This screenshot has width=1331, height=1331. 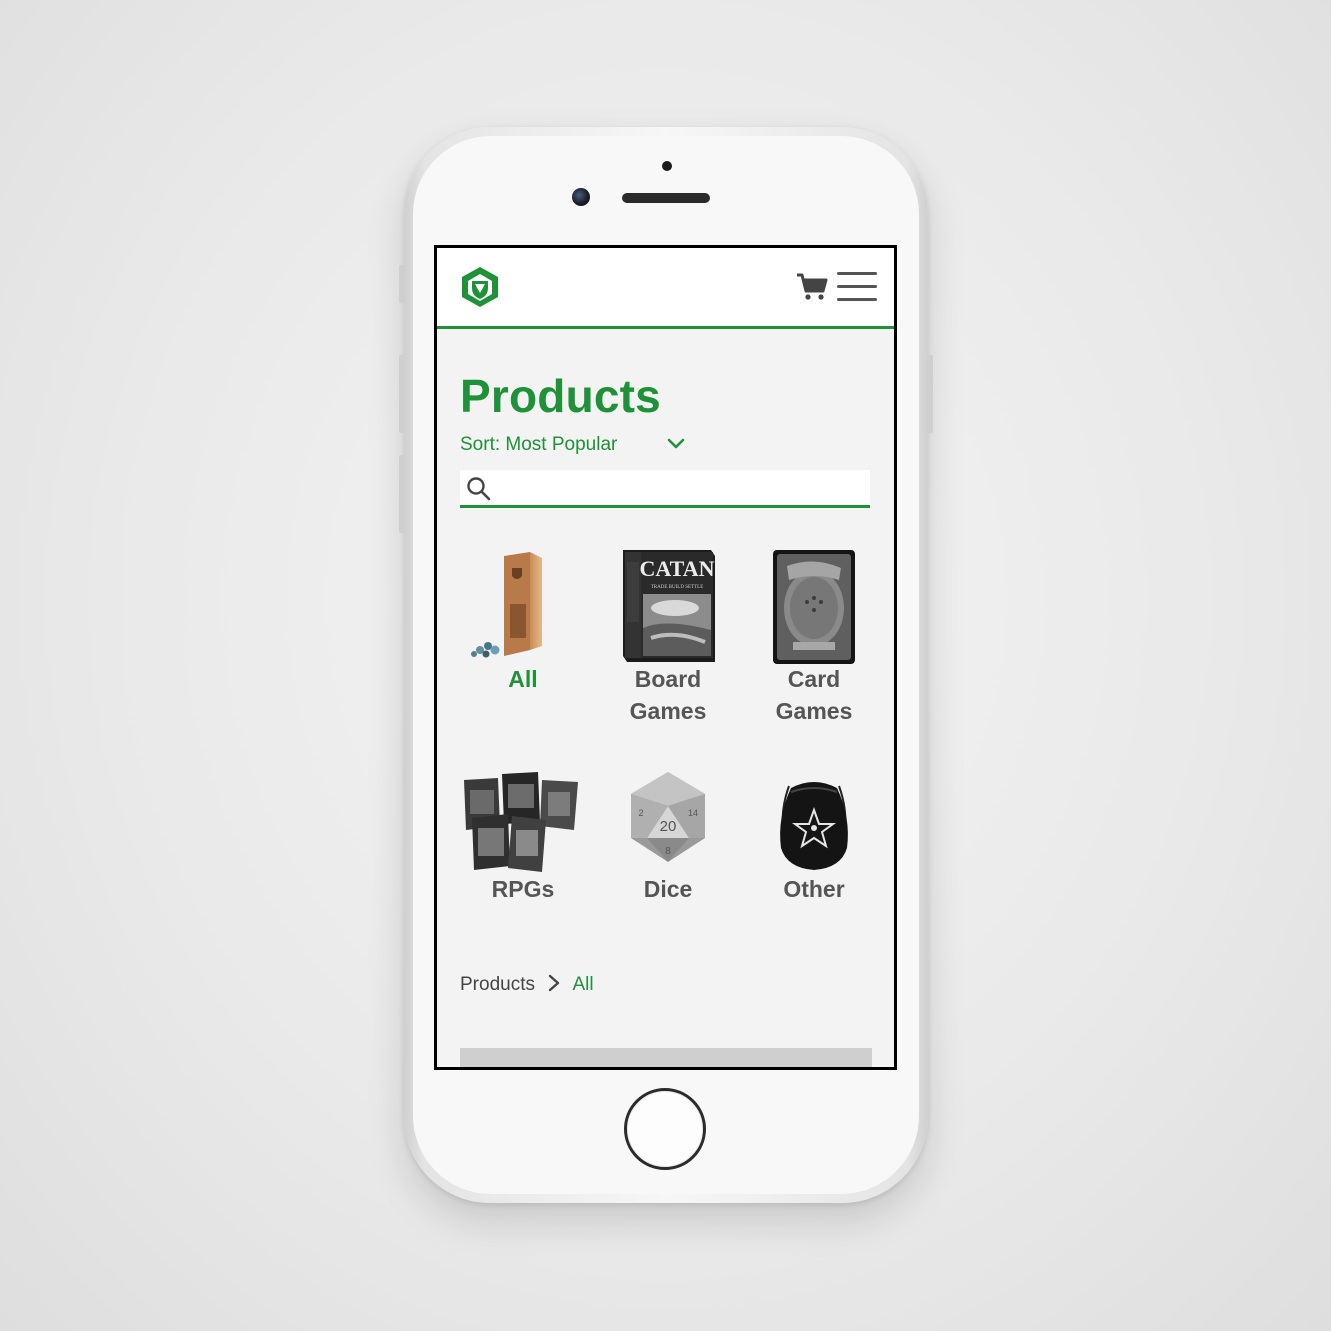 I want to click on chevron-right-icon, so click(x=554, y=983).